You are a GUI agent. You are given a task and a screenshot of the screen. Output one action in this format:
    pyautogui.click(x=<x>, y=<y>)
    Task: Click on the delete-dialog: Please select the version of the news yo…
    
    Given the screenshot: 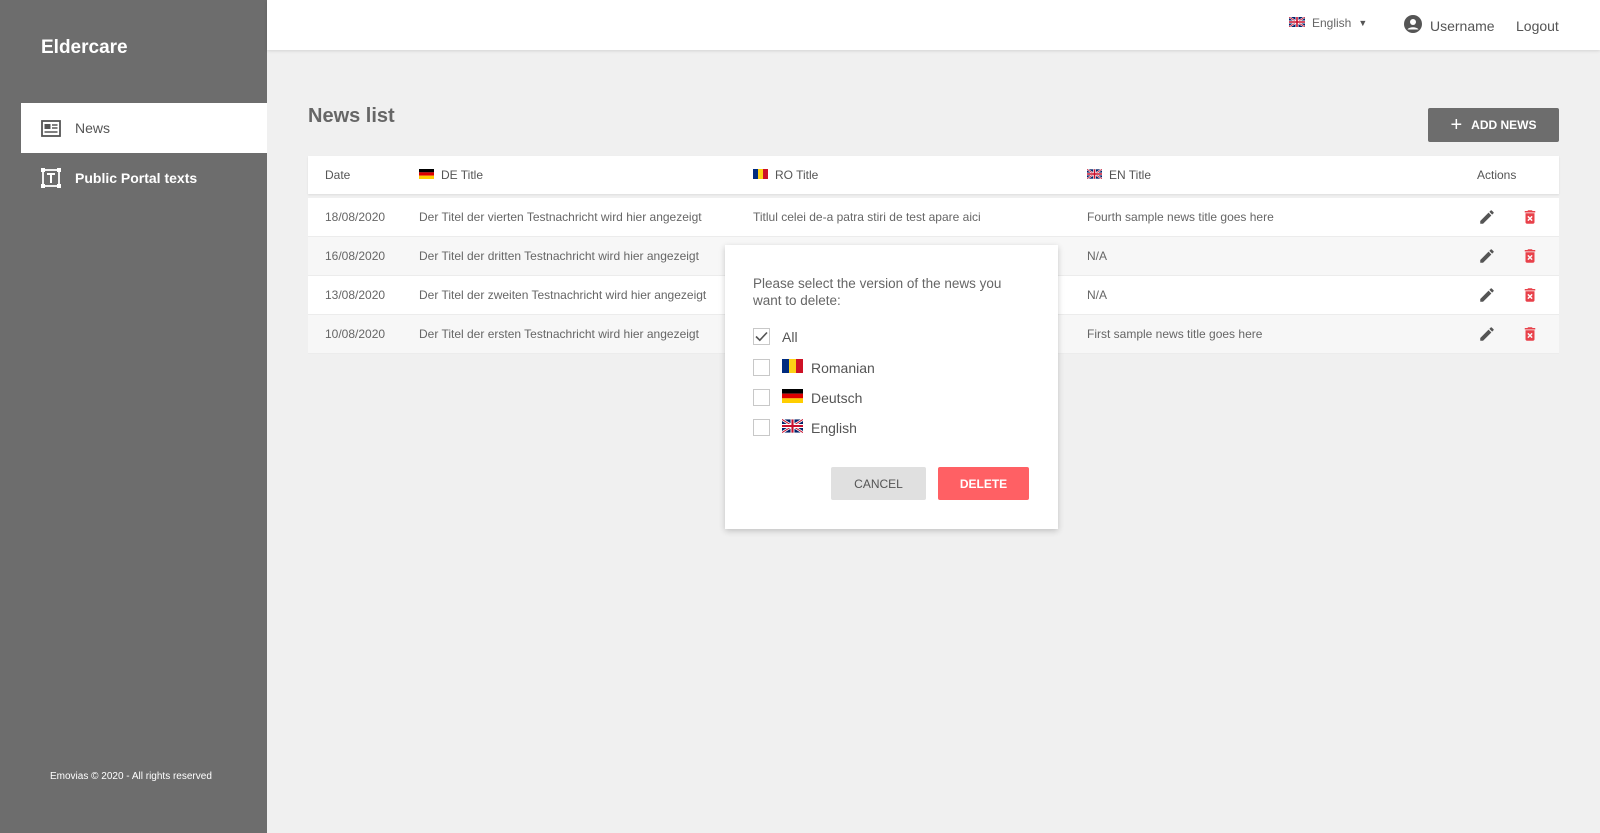 What is the action you would take?
    pyautogui.click(x=891, y=387)
    